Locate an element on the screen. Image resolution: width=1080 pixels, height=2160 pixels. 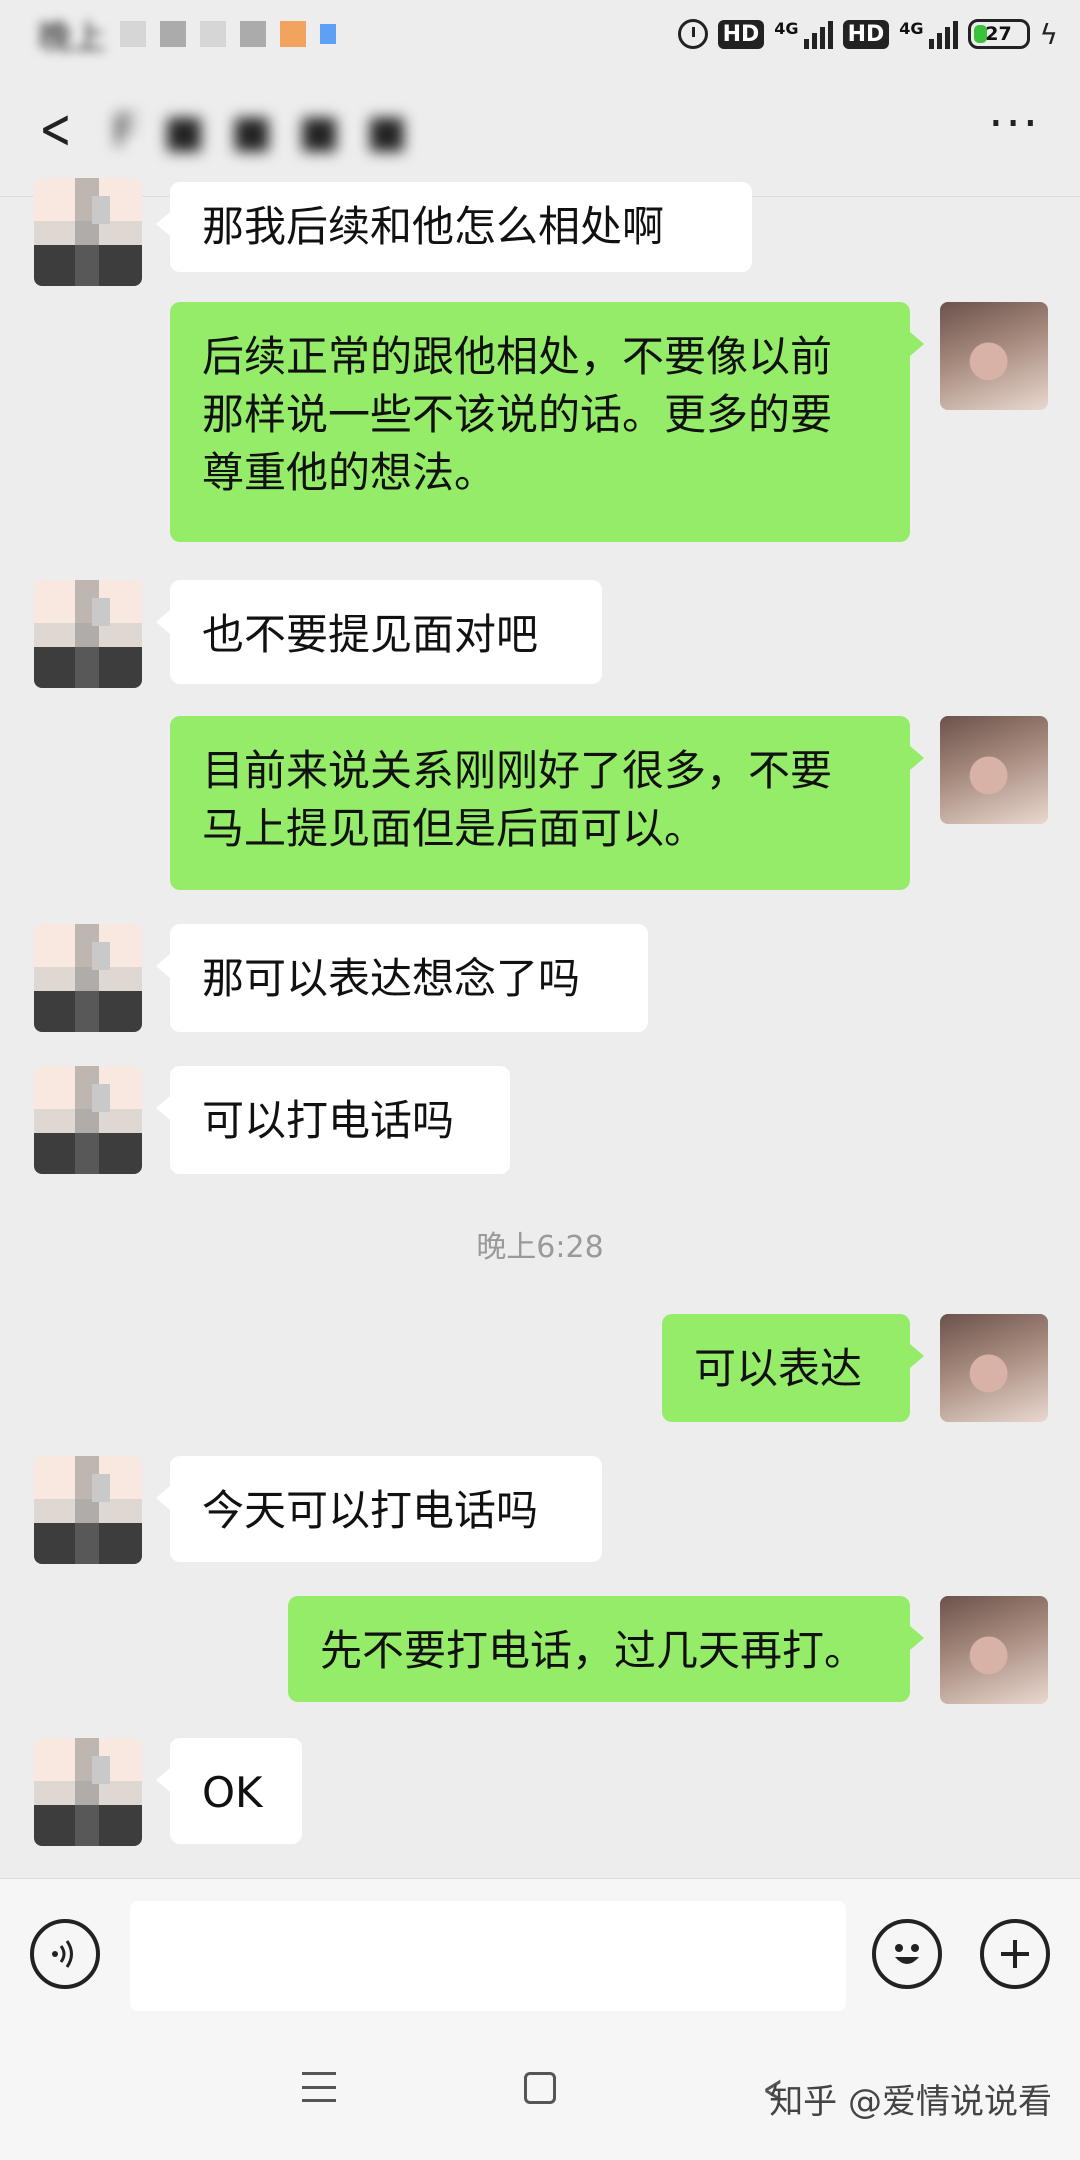
chat-header: < F ■ ■ ■ ■ ··· is located at coordinates (540, 131).